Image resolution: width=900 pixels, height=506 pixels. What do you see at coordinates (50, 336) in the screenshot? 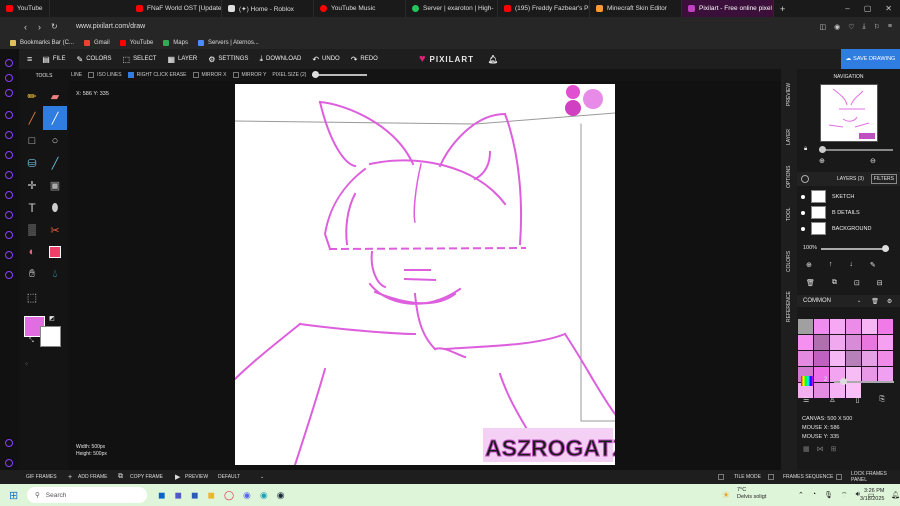
I see `secondary-color-swatch` at bounding box center [50, 336].